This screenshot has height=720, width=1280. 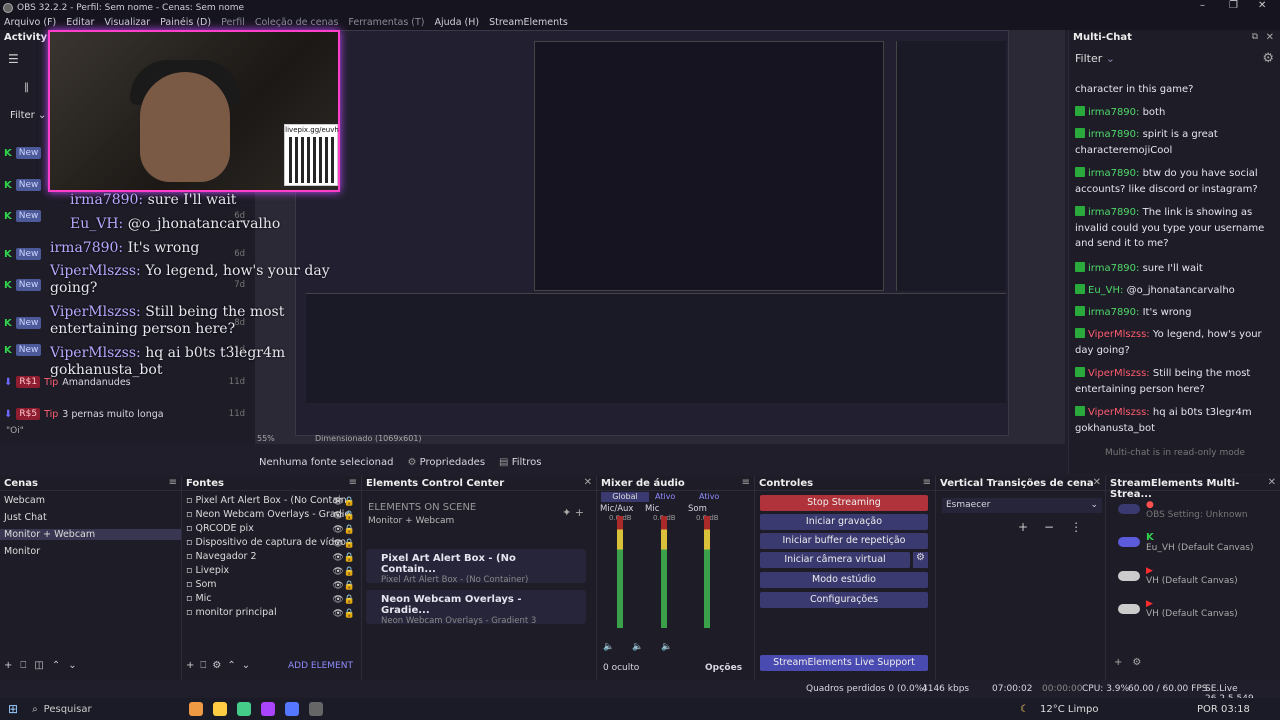 What do you see at coordinates (1149, 604) in the screenshot?
I see `youtube-icon: ▶` at bounding box center [1149, 604].